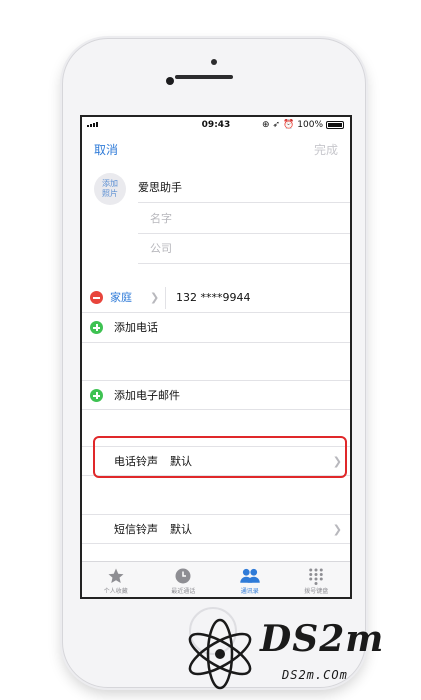  What do you see at coordinates (183, 591) in the screenshot?
I see `tab-label: 最近通话` at bounding box center [183, 591].